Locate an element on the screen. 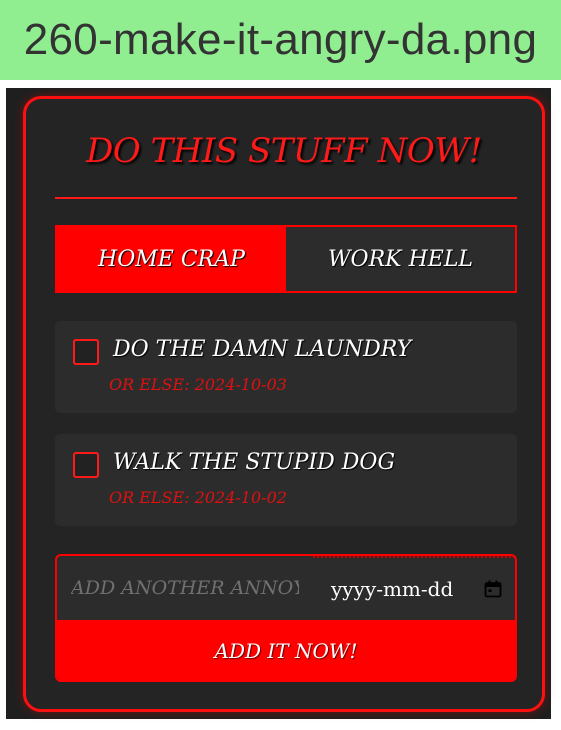 Image resolution: width=561 pixels, height=730 pixels. task-due-date: OR ELSE: 2024-10-02 is located at coordinates (198, 497).